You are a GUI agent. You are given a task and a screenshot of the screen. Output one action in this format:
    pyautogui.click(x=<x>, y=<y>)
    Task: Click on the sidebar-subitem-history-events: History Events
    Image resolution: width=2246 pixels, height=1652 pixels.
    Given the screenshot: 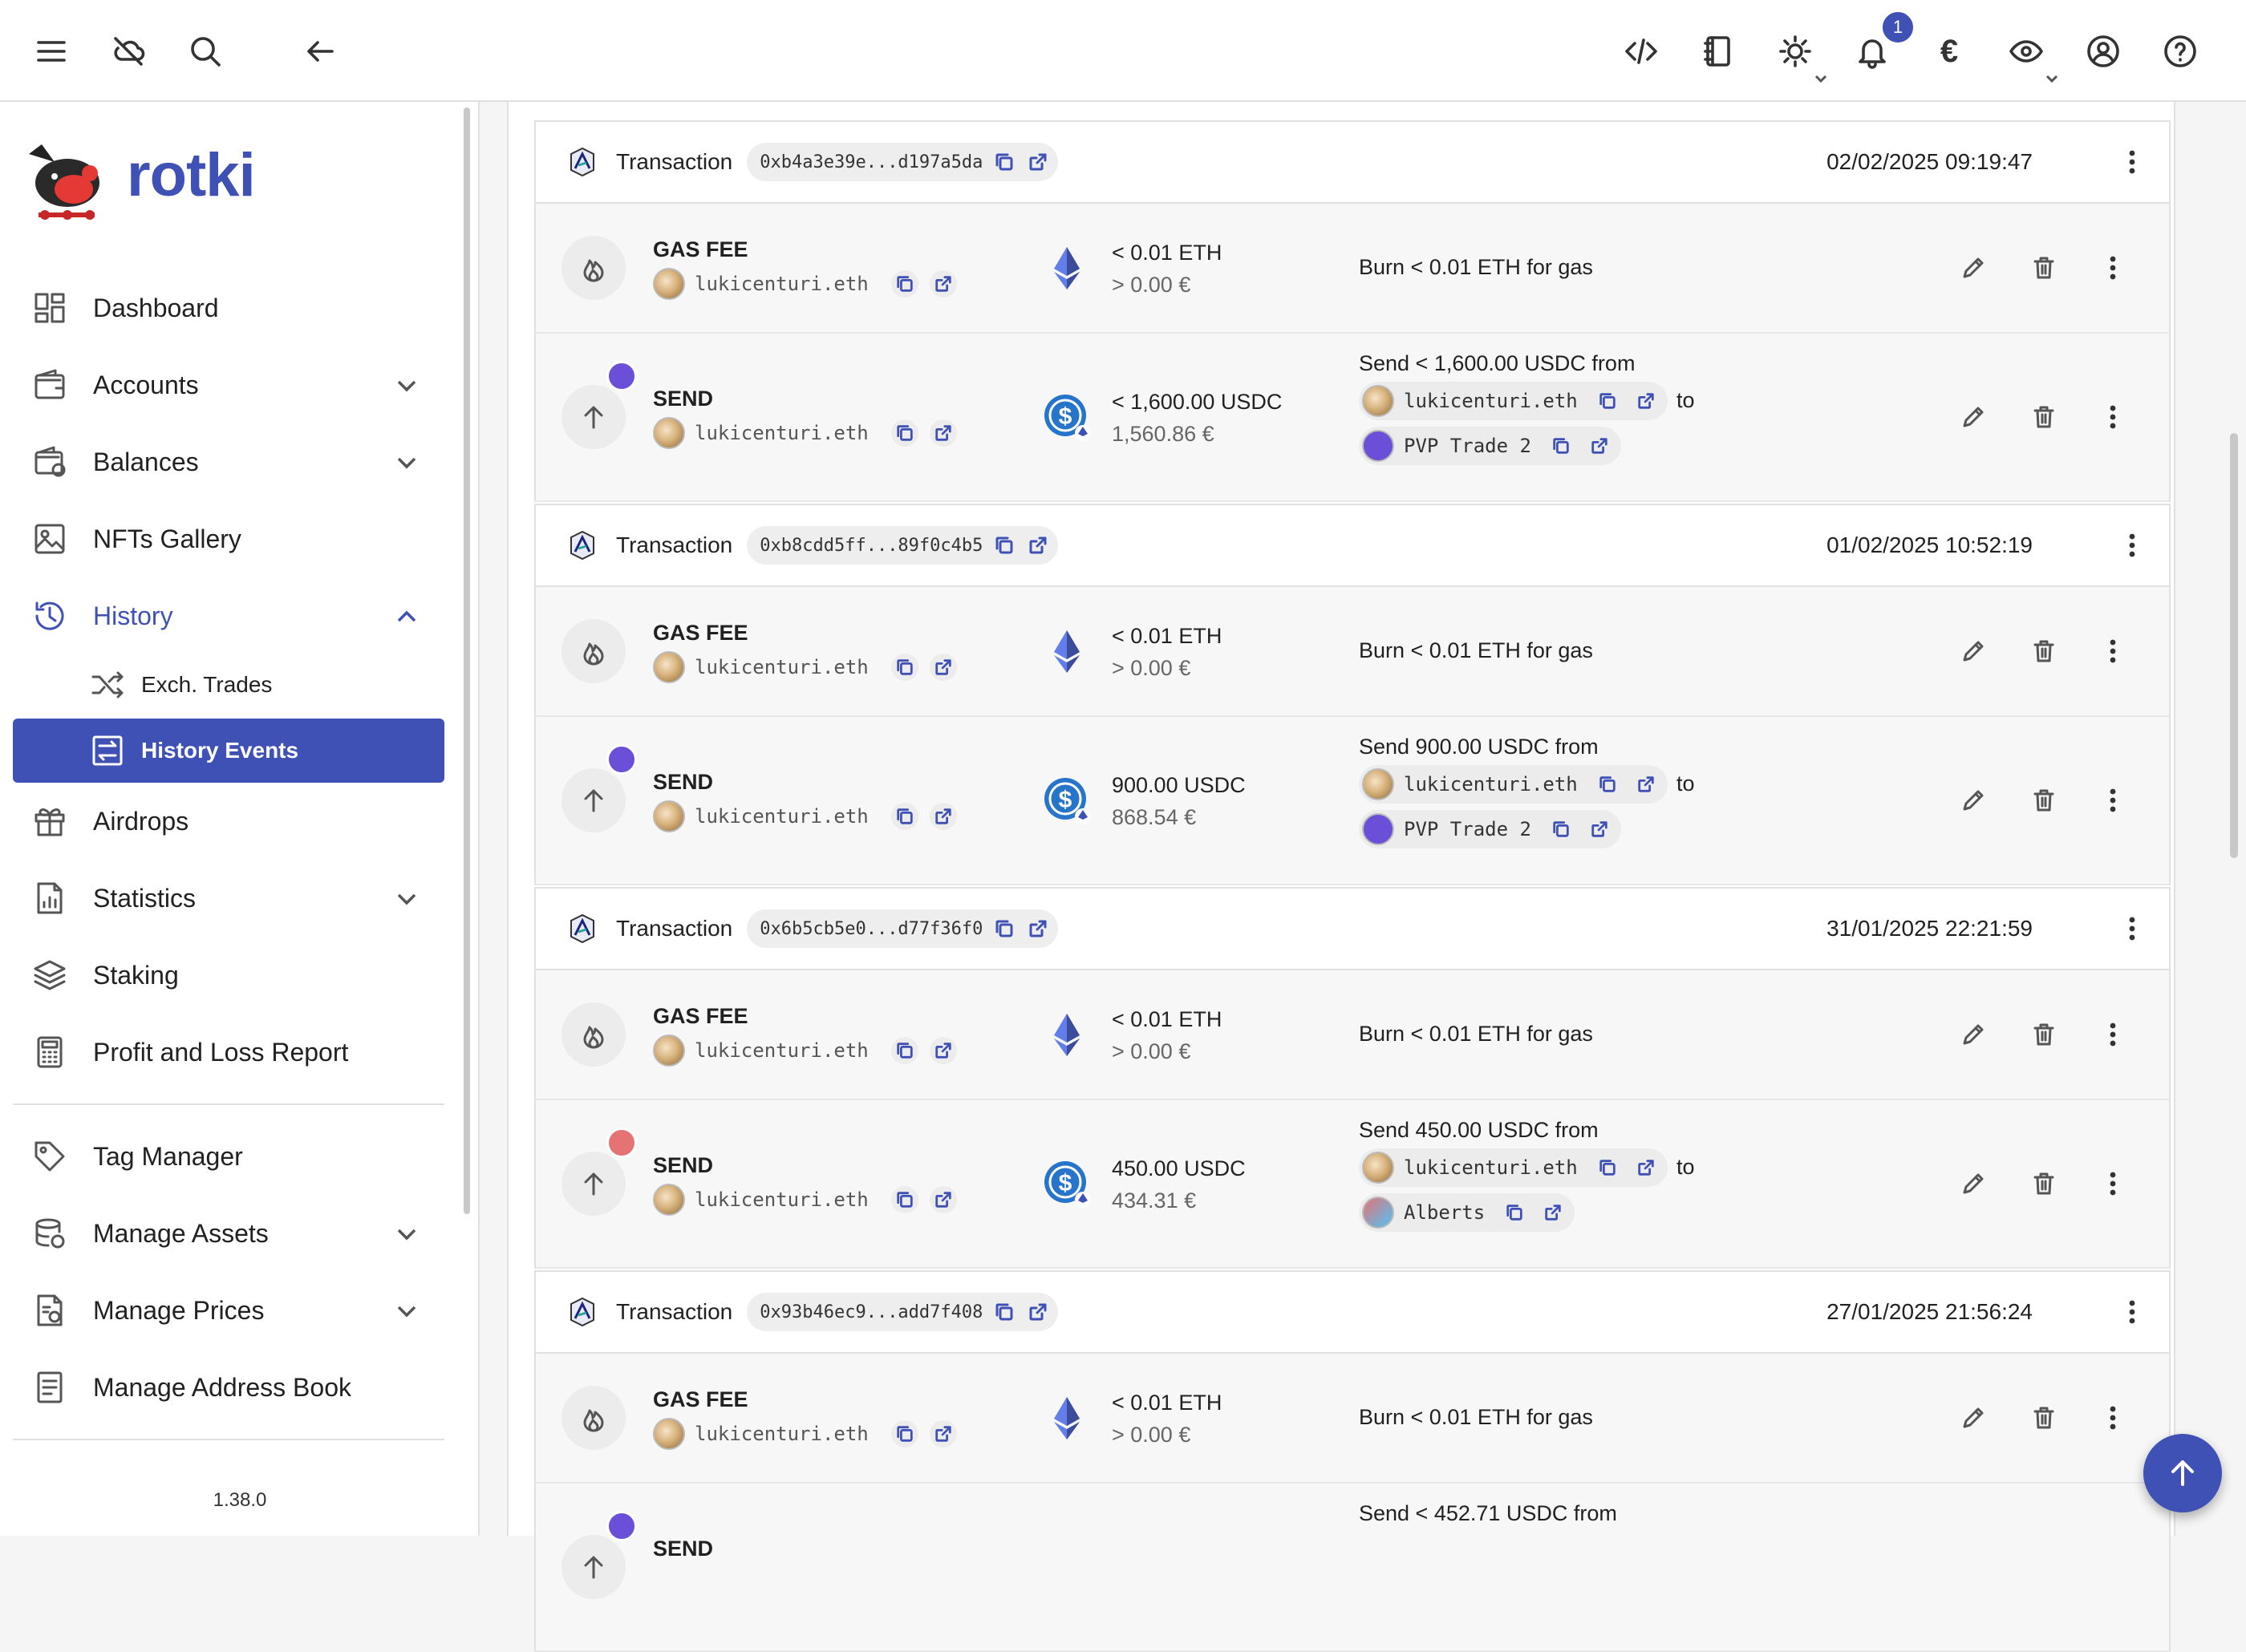 What is the action you would take?
    pyautogui.click(x=228, y=751)
    